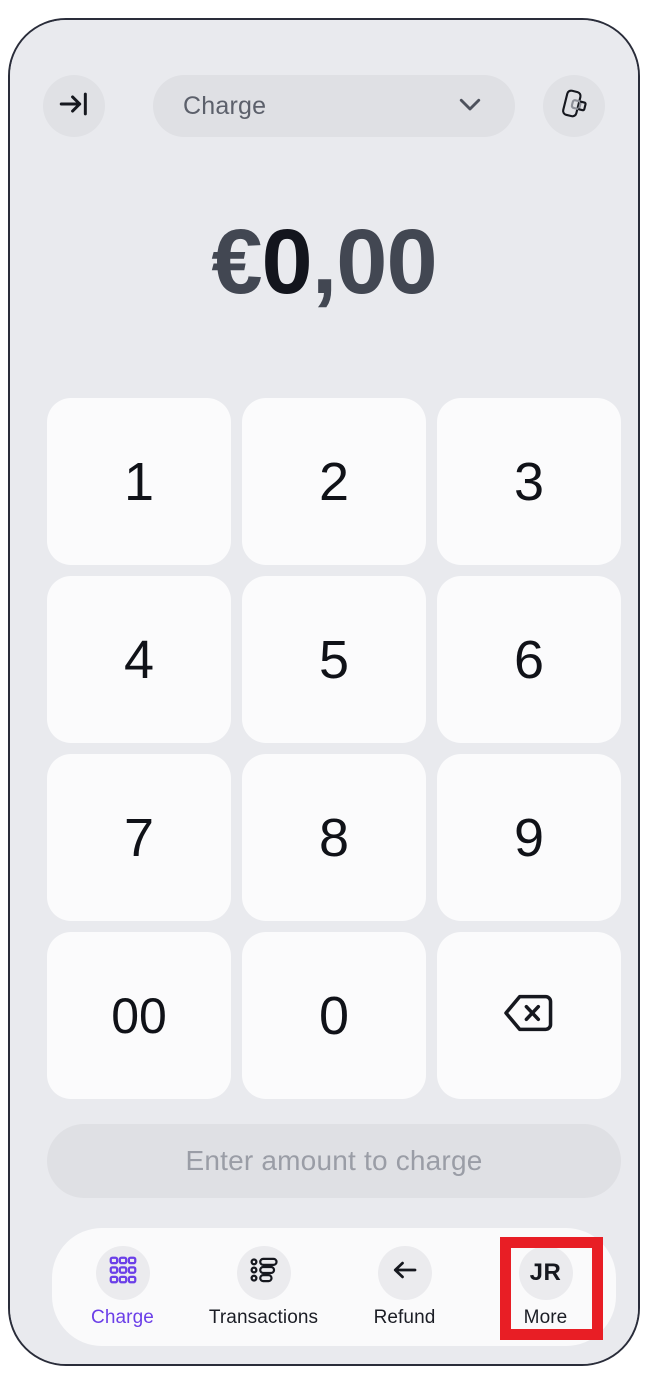 The image size is (648, 1382). I want to click on key-label: 0, so click(334, 1015).